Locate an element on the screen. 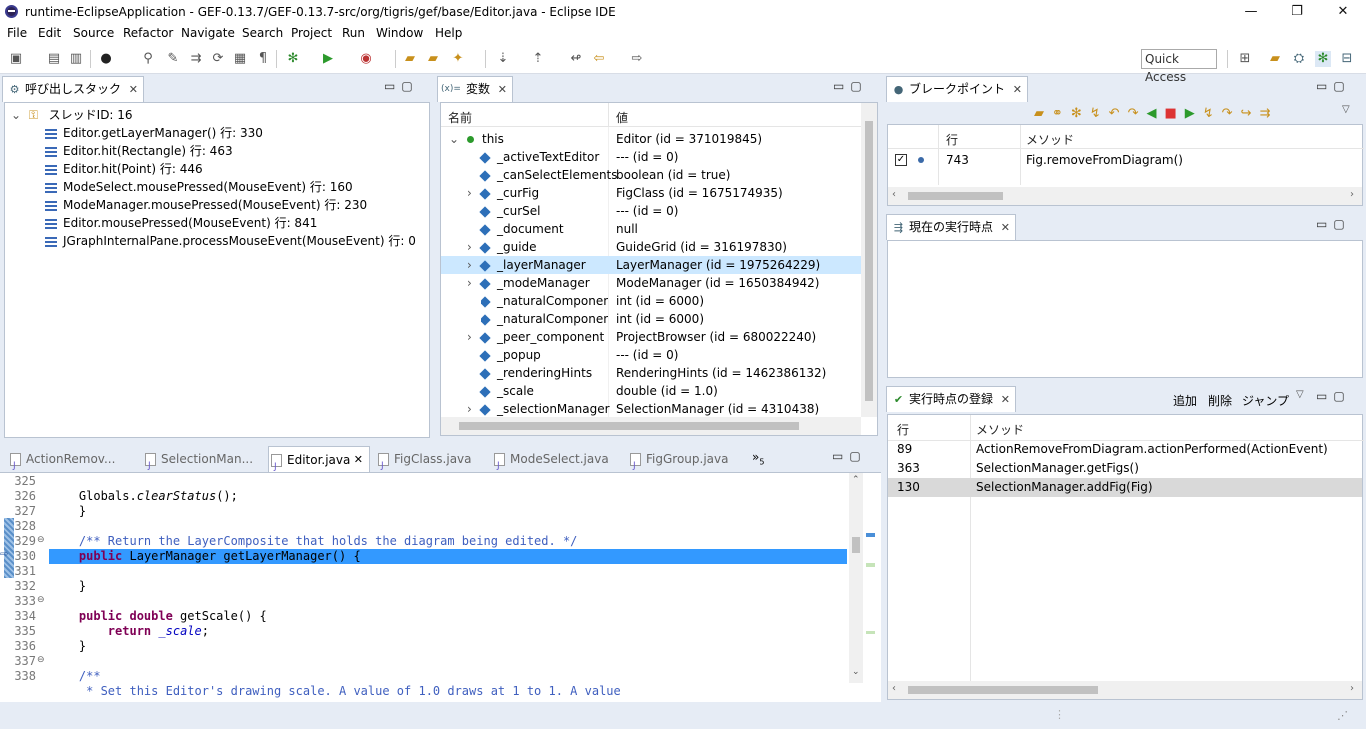  editor-tab: FigClass.java is located at coordinates (424, 462).